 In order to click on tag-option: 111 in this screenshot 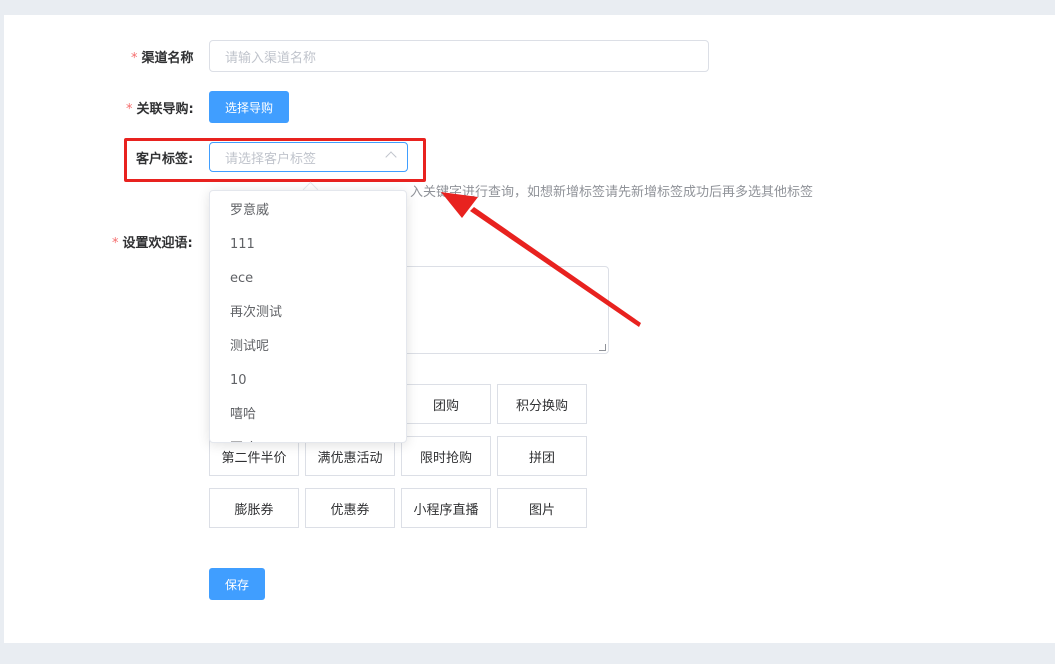, I will do `click(308, 245)`.